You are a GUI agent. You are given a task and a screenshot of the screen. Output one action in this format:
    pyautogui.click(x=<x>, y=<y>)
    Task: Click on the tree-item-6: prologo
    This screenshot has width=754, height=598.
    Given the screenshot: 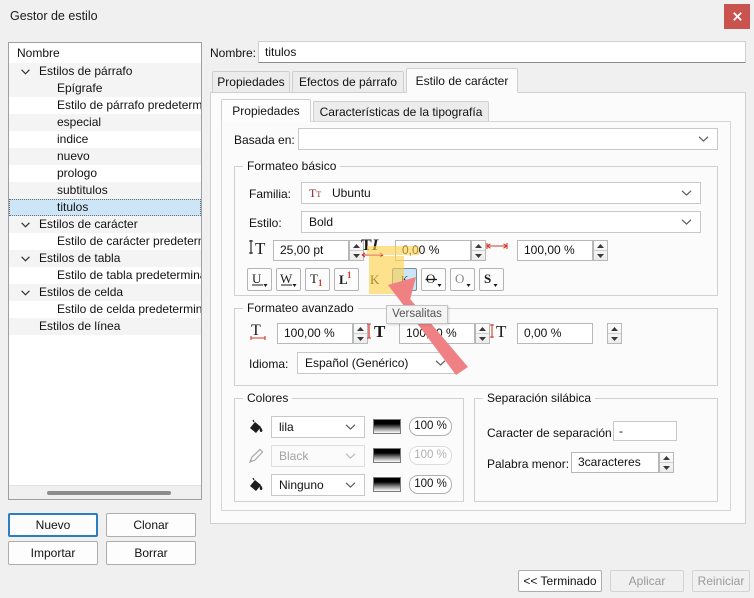 What is the action you would take?
    pyautogui.click(x=105, y=173)
    